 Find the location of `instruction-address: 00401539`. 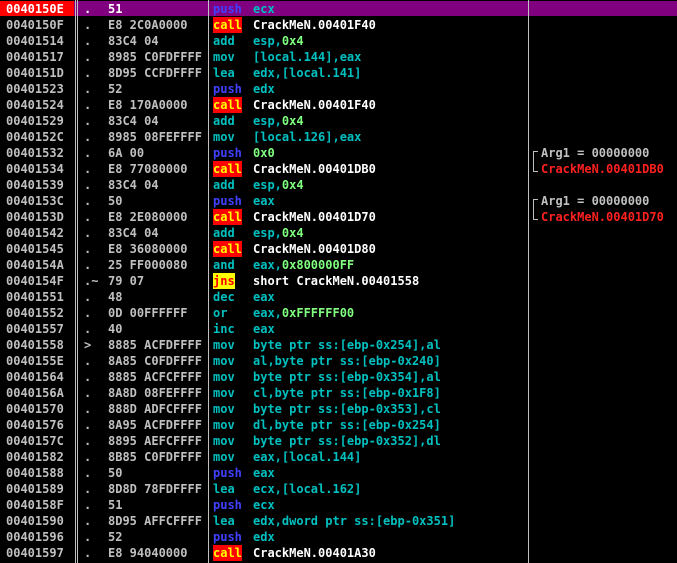

instruction-address: 00401539 is located at coordinates (35, 185).